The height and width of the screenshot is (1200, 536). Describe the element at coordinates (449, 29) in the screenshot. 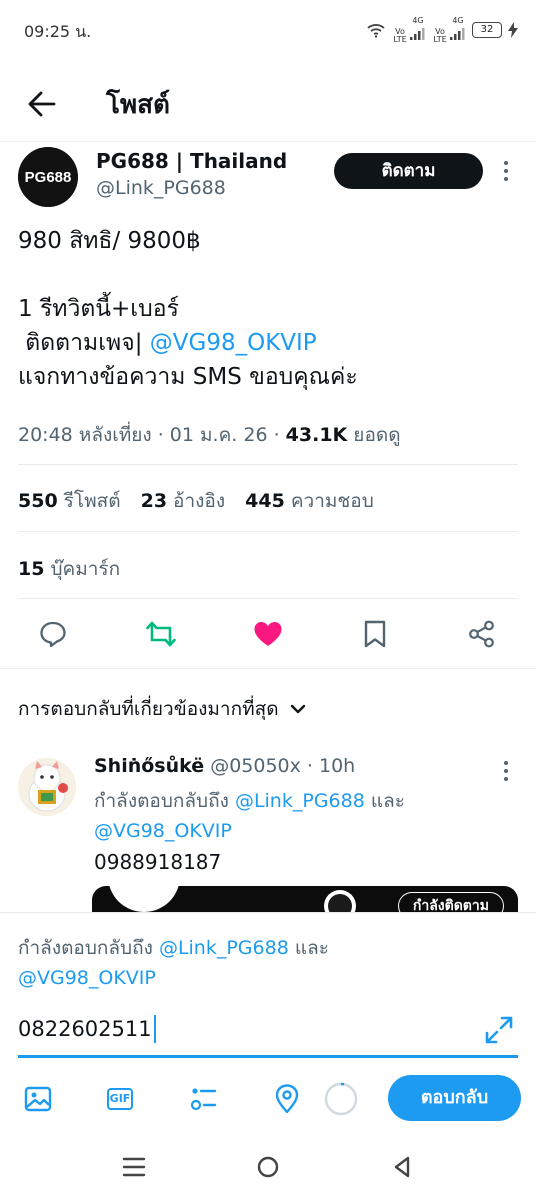

I see `sim2-indicator: Vo LTE 4G` at that location.